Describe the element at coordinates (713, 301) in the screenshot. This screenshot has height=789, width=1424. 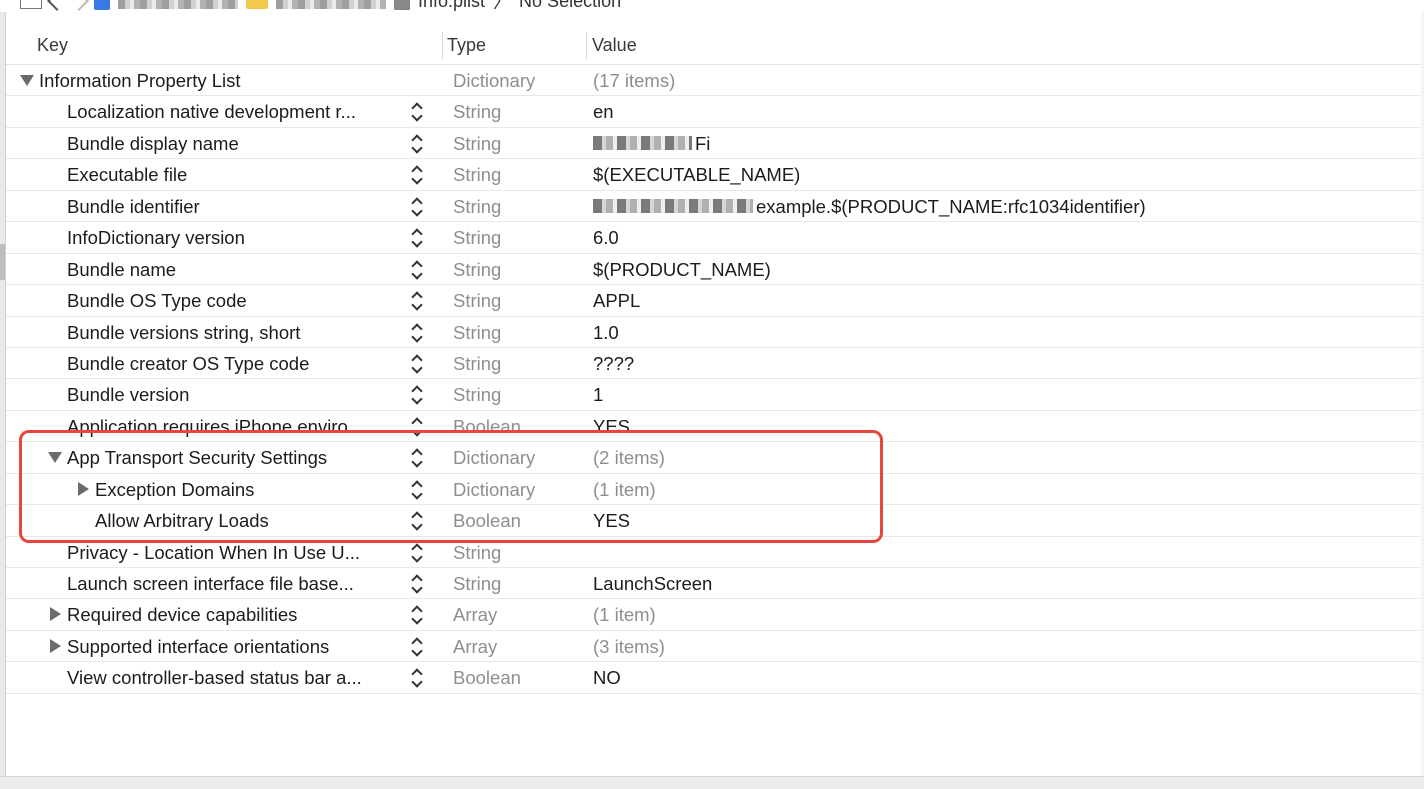
I see `plist-row: Bundle OS Type code String APPL` at that location.